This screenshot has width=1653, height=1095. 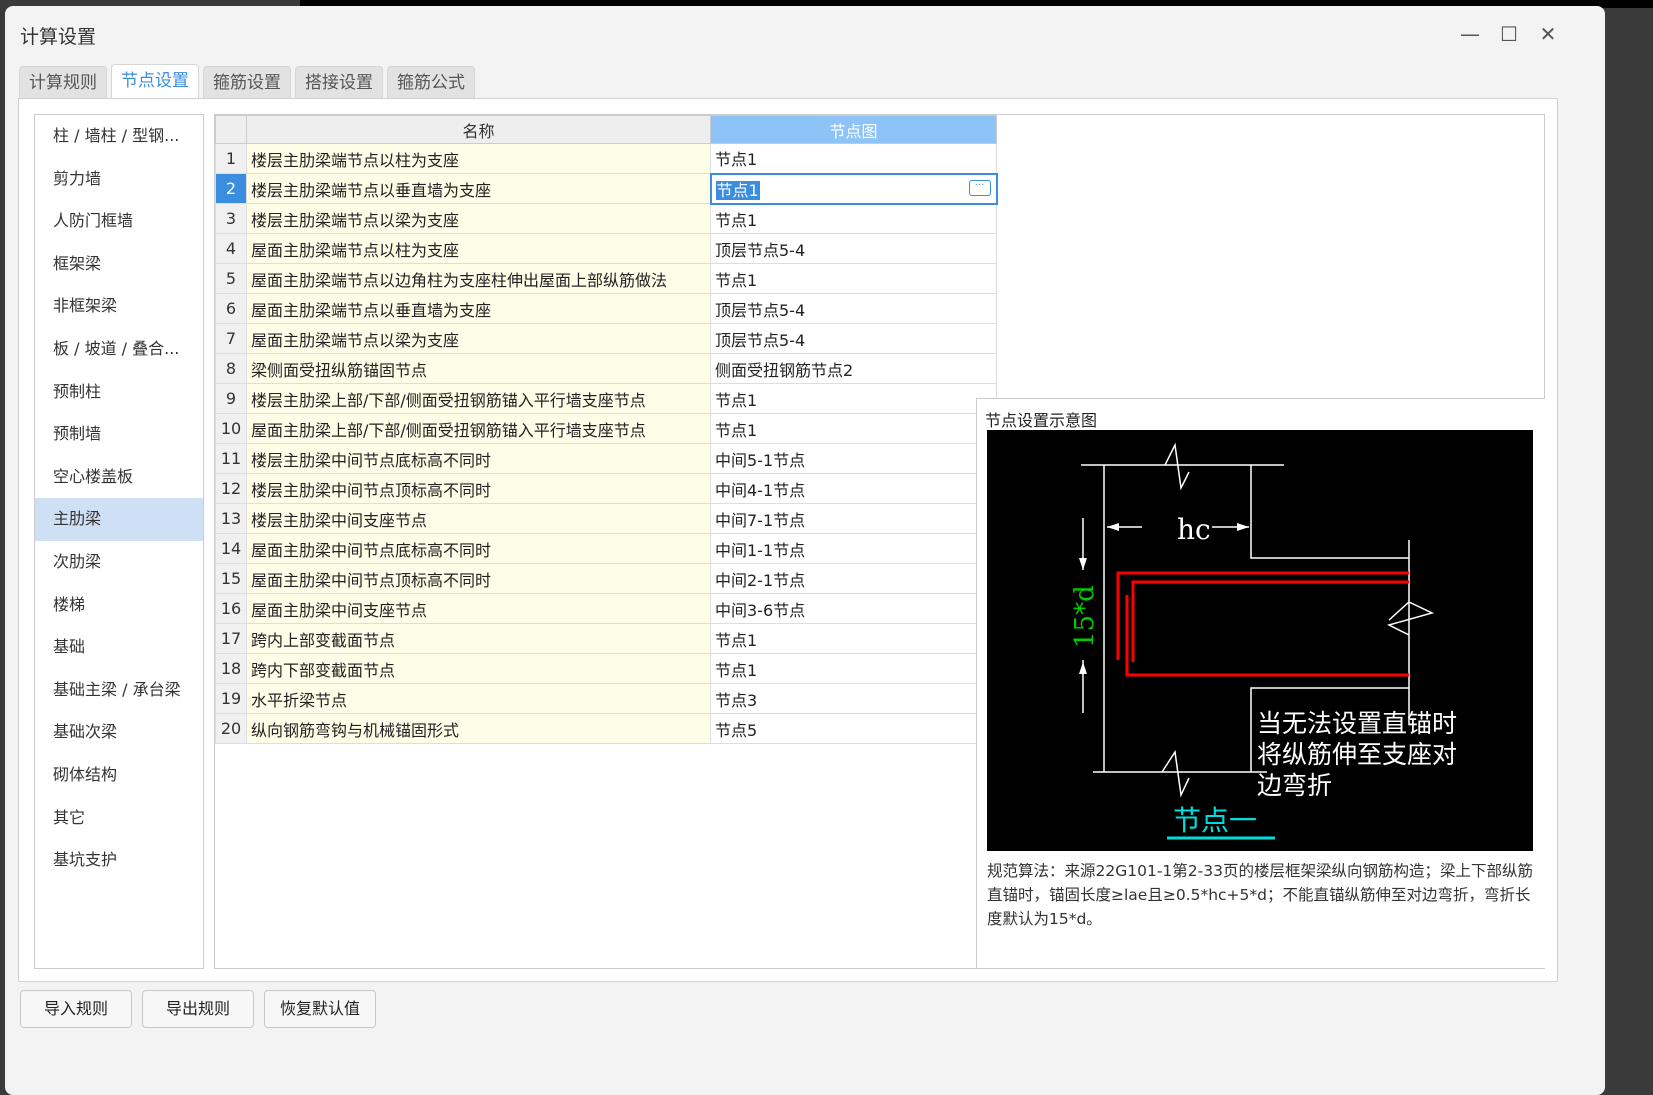 What do you see at coordinates (853, 548) in the screenshot?
I see `node-value-cell: 中间1-1节点` at bounding box center [853, 548].